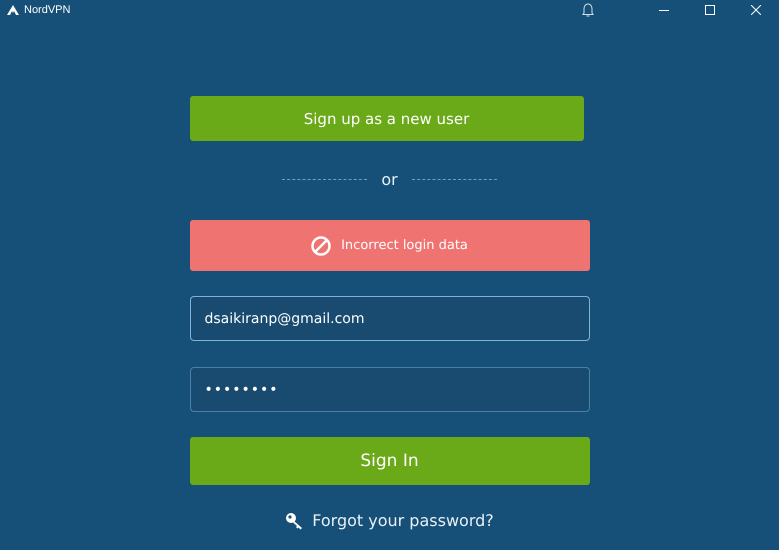 This screenshot has height=550, width=779. I want to click on or-divider-text: or, so click(389, 179).